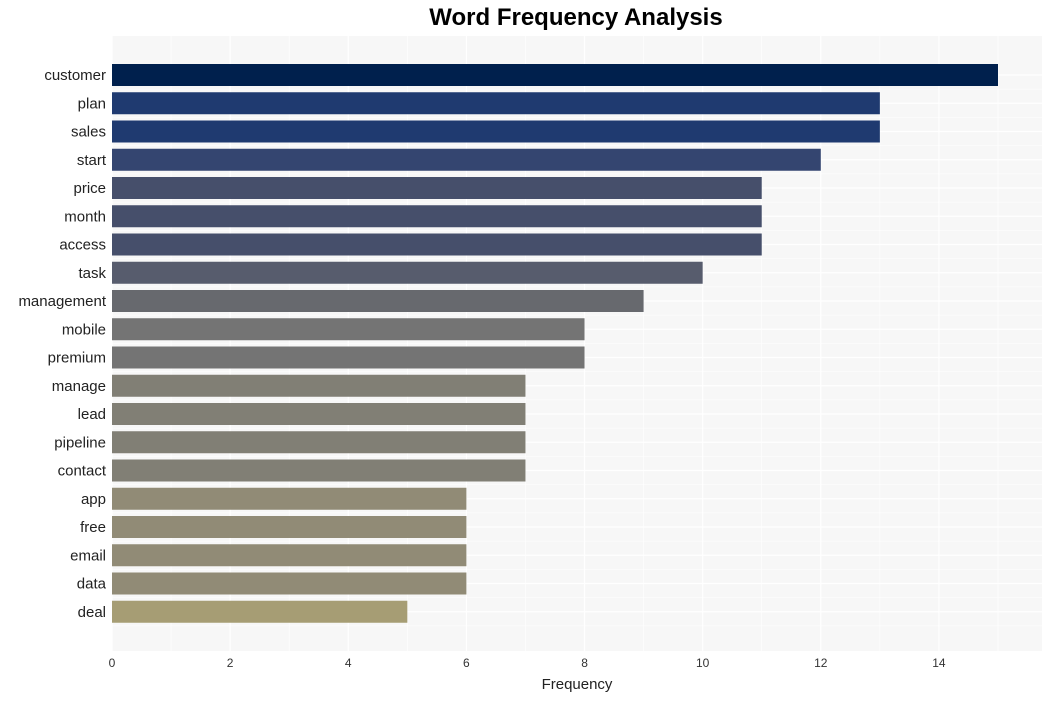  Describe the element at coordinates (319, 414) in the screenshot. I see `bar-lead` at that location.